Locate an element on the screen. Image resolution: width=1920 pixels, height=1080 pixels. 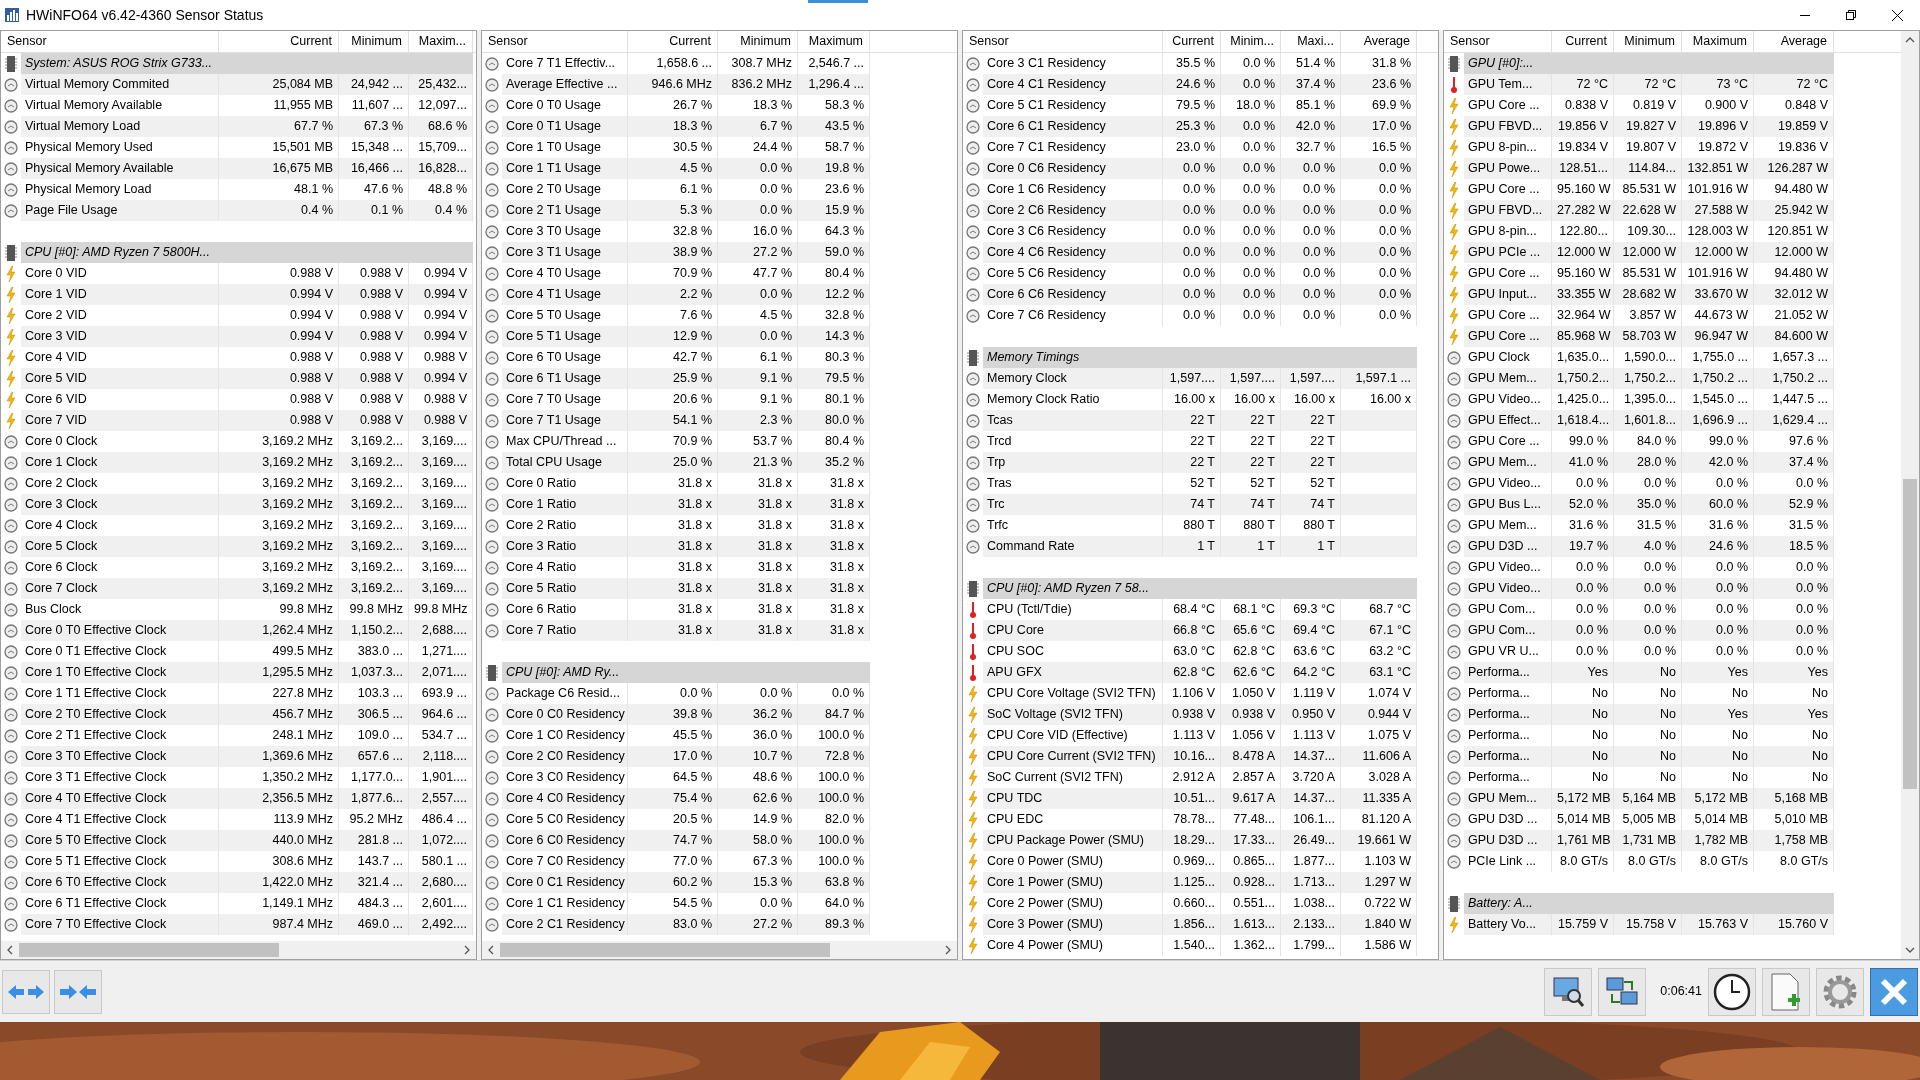
sensor-row: Core 4 C1 Residency 24.6 % 0.0 % 37.4 % 23.6 % is located at coordinates (1200, 84).